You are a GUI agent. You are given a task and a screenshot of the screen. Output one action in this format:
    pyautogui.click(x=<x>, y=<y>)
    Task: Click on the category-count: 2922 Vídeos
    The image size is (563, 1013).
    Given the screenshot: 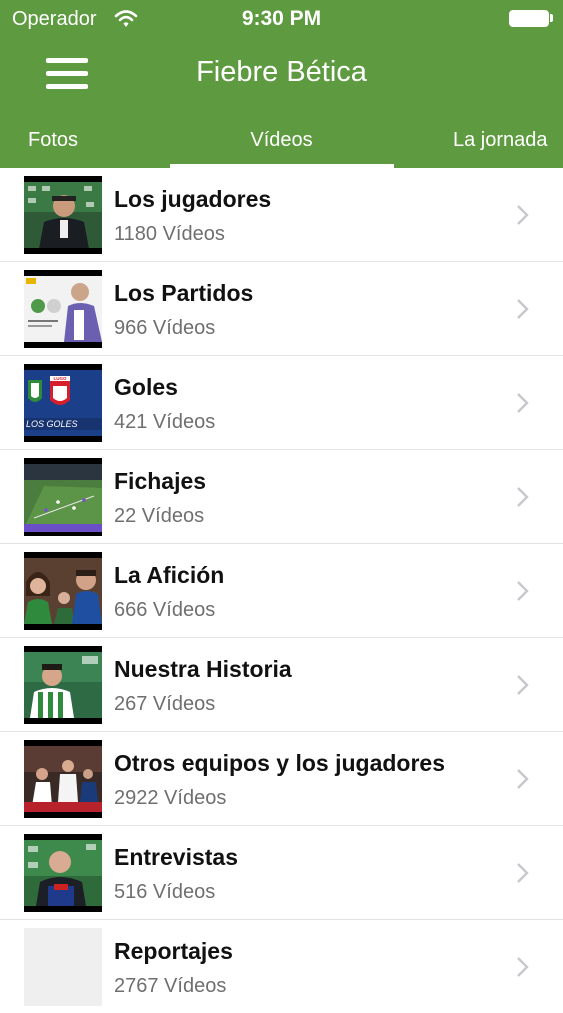 What is the action you would take?
    pyautogui.click(x=170, y=798)
    